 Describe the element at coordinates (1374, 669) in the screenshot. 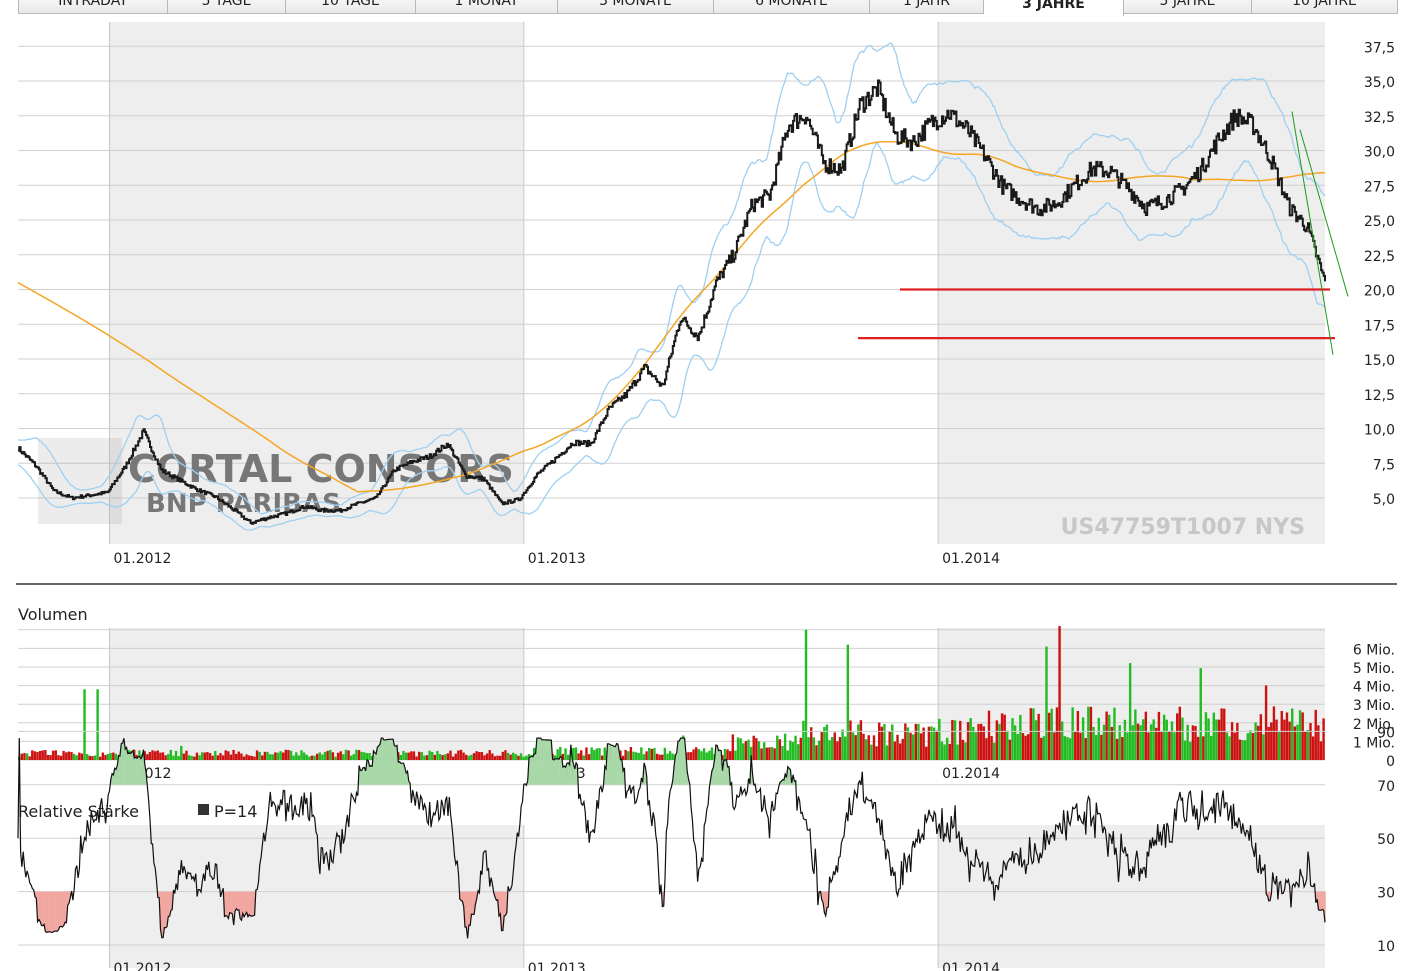

I see `volume-y-tick: 5 Mio.` at that location.